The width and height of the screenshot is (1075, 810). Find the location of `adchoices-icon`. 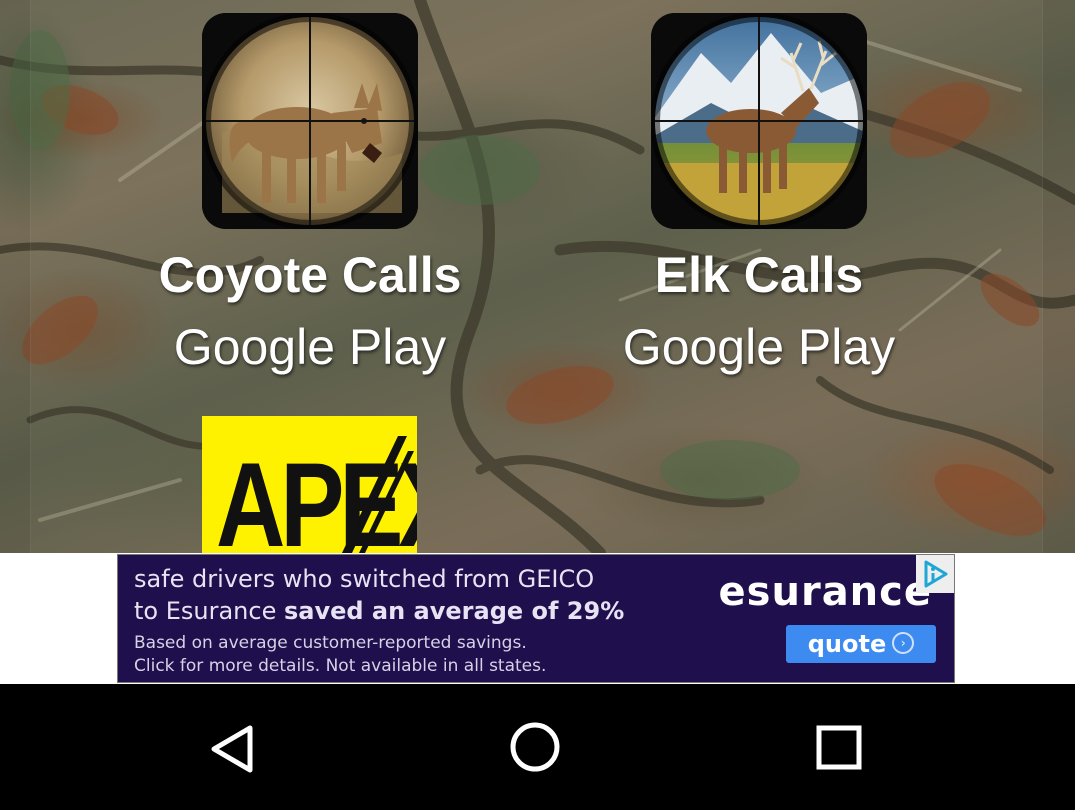

adchoices-icon is located at coordinates (935, 574).